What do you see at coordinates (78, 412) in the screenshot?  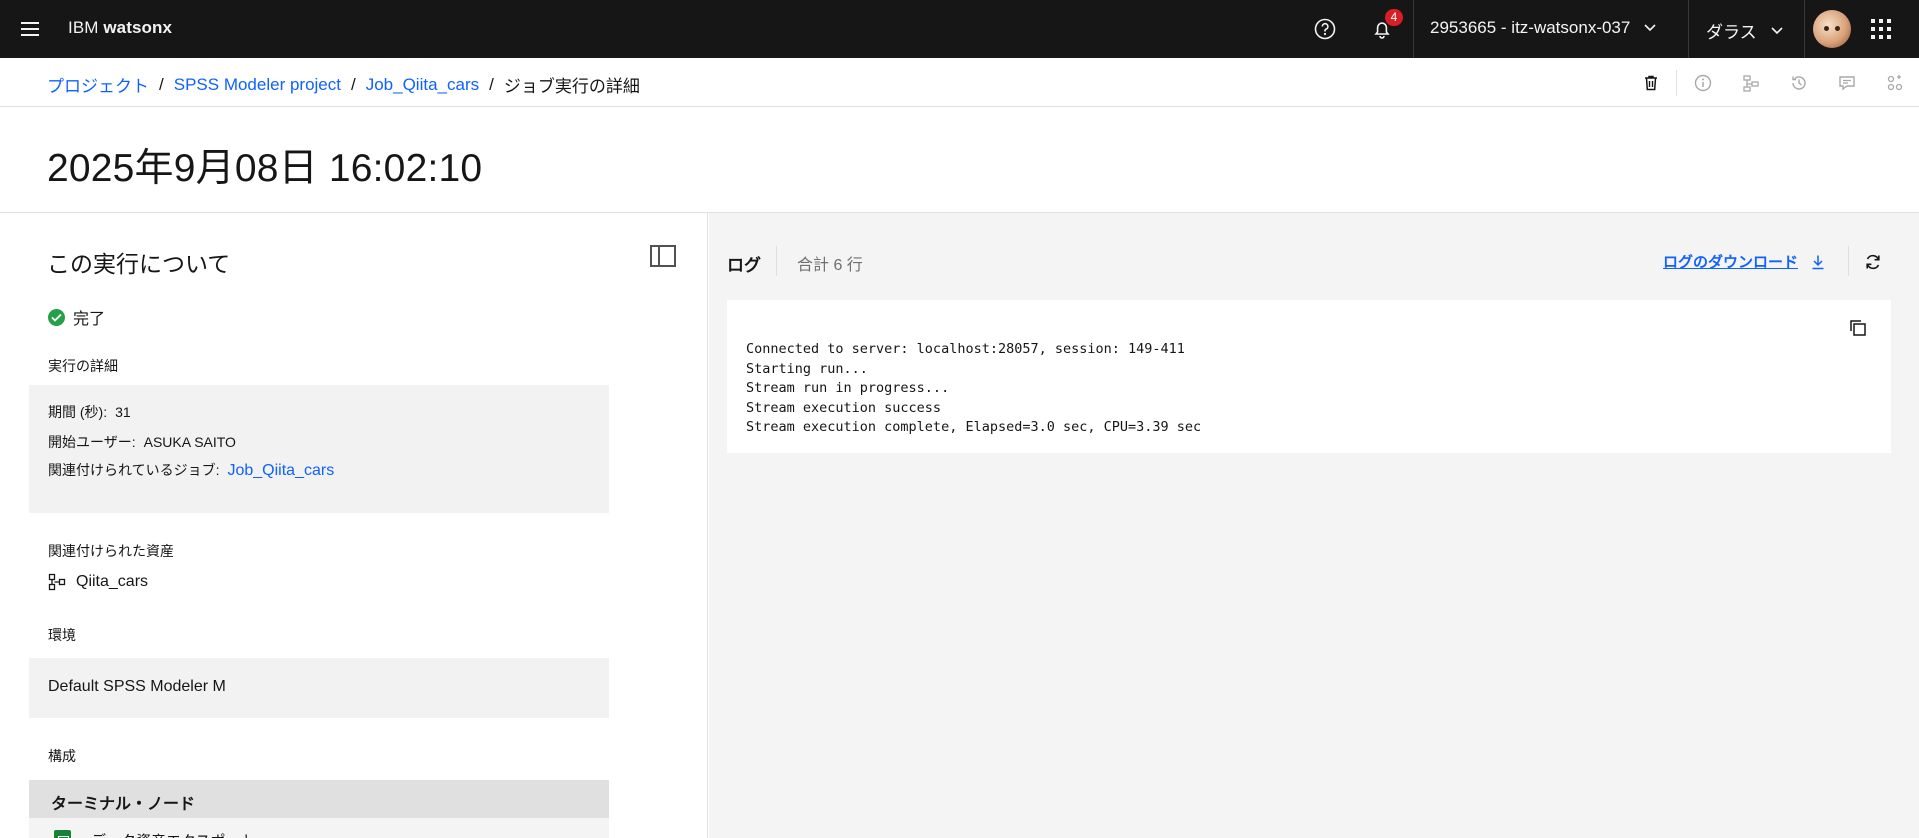 I see `duration-label: 期間 (秒):` at bounding box center [78, 412].